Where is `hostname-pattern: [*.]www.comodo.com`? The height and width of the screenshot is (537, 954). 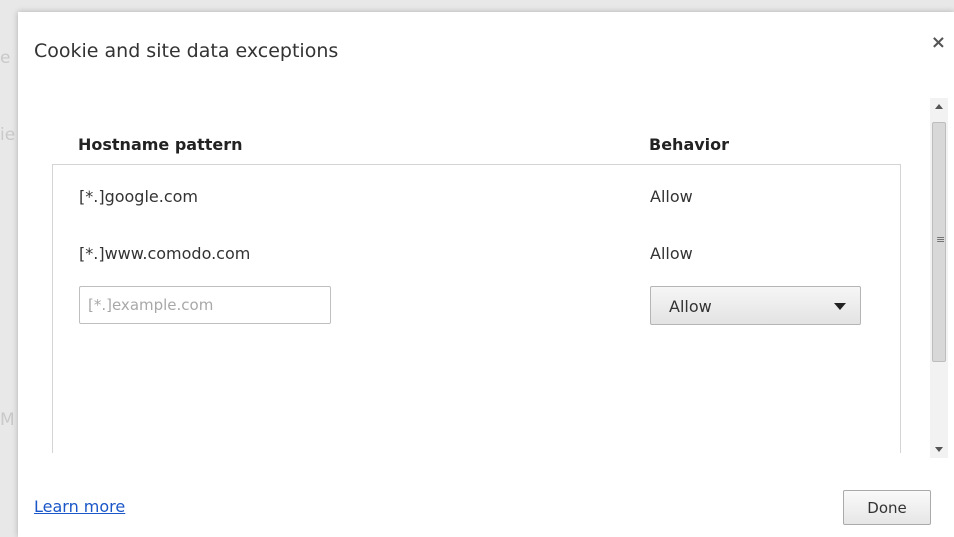
hostname-pattern: [*.]www.comodo.com is located at coordinates (165, 253).